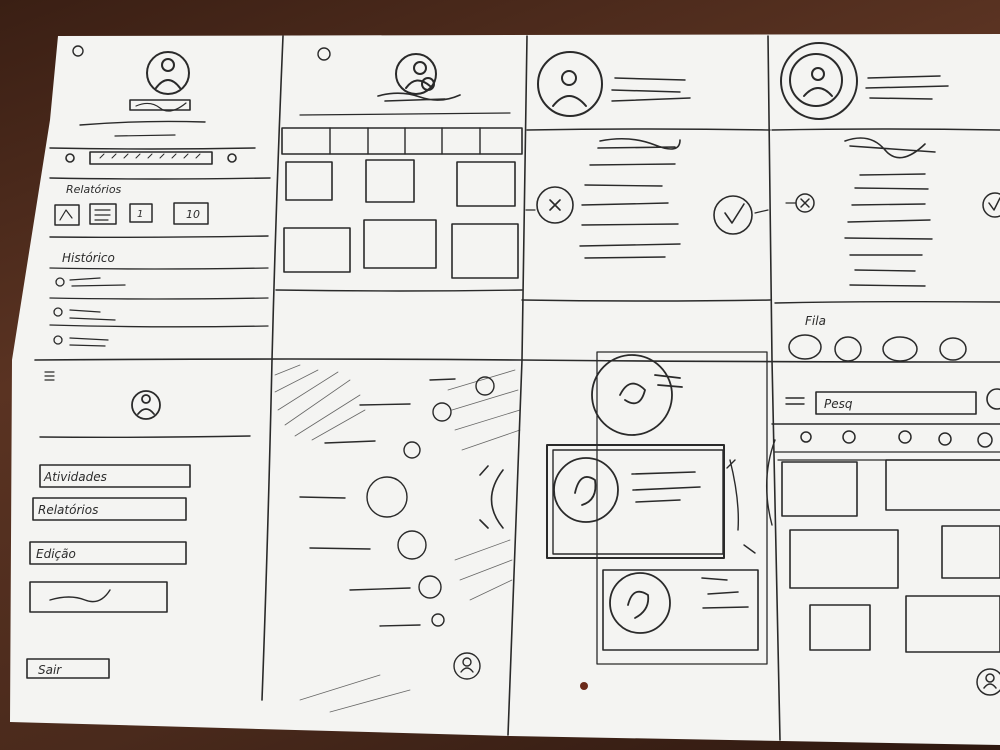  I want to click on menu-item-activities-label: Atividades, so click(75, 477).